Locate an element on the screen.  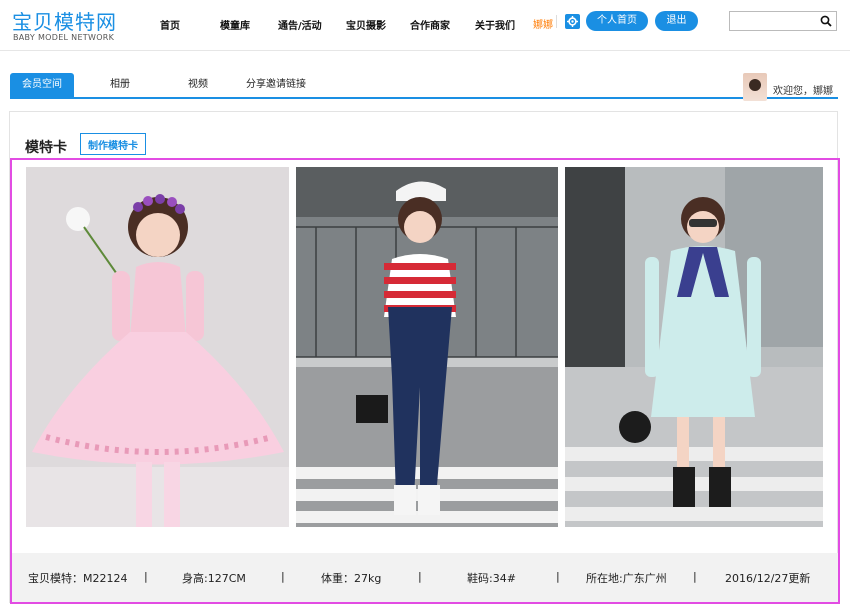
nav-baby-photography: 宝贝摄影 is located at coordinates (366, 24).